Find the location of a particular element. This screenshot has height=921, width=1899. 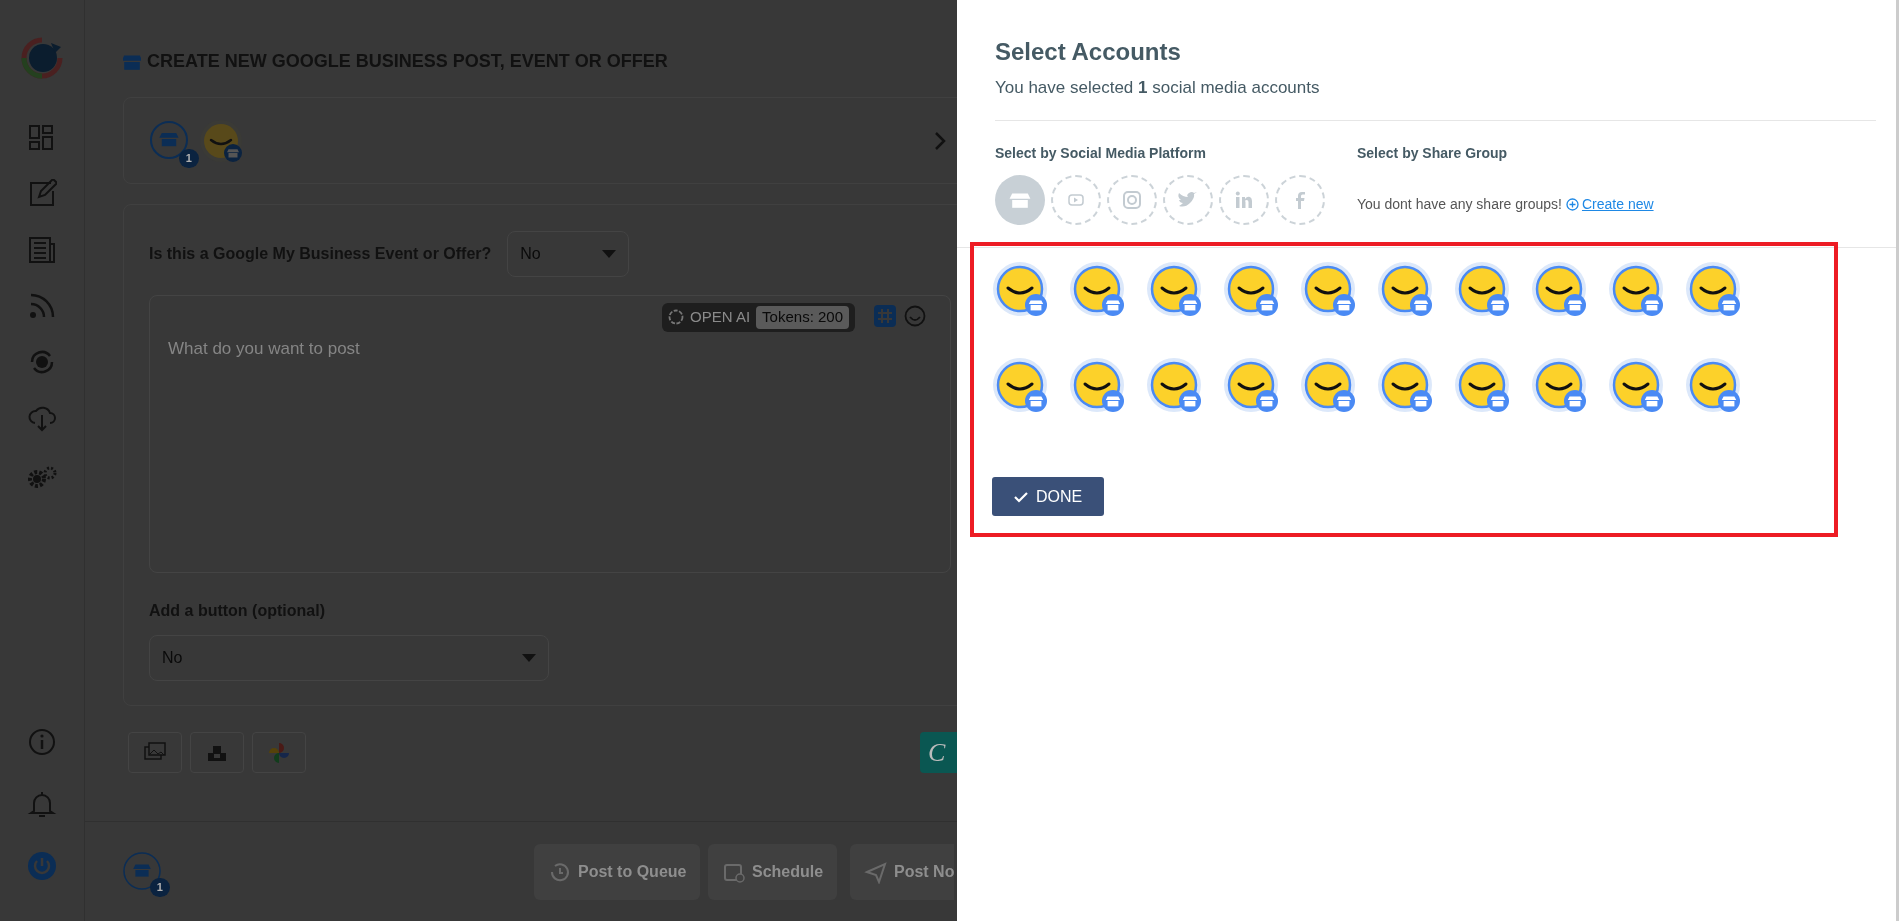

bell-icon is located at coordinates (42, 804).